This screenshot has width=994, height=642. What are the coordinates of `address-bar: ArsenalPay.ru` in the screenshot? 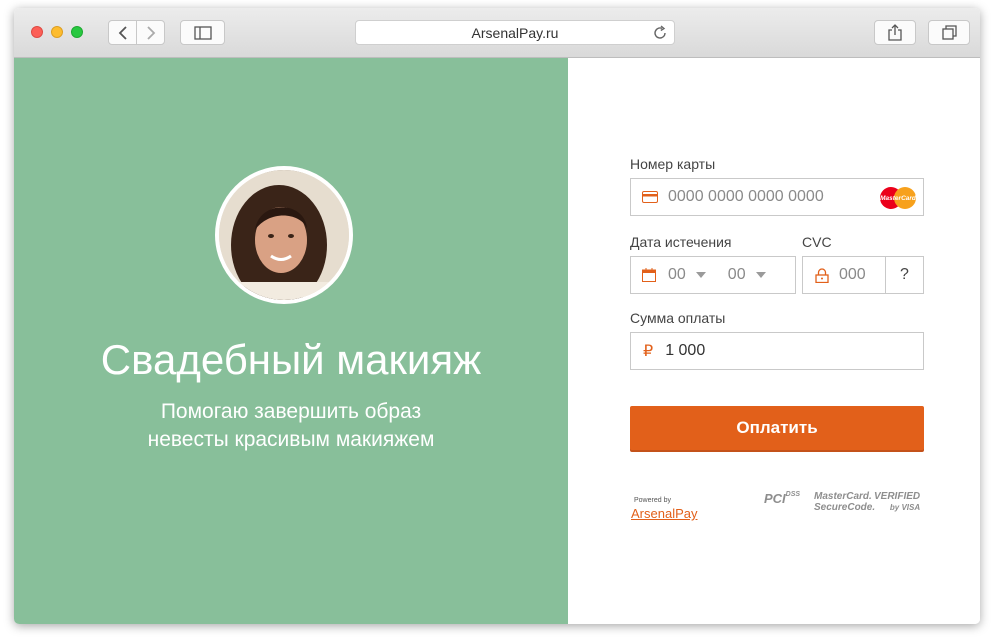 It's located at (515, 32).